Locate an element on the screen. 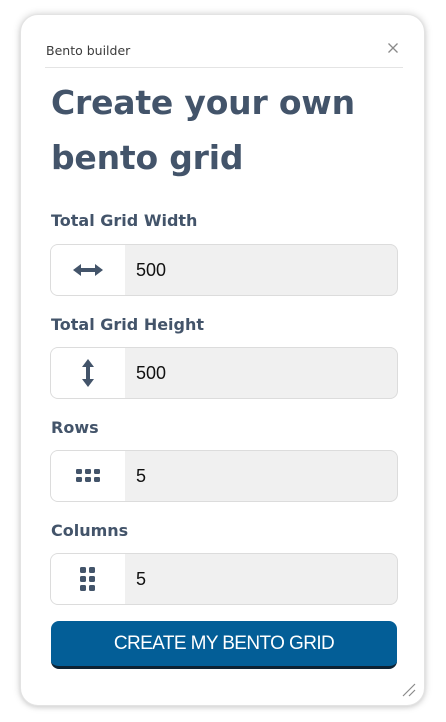  columns-icon-box is located at coordinates (88, 579).